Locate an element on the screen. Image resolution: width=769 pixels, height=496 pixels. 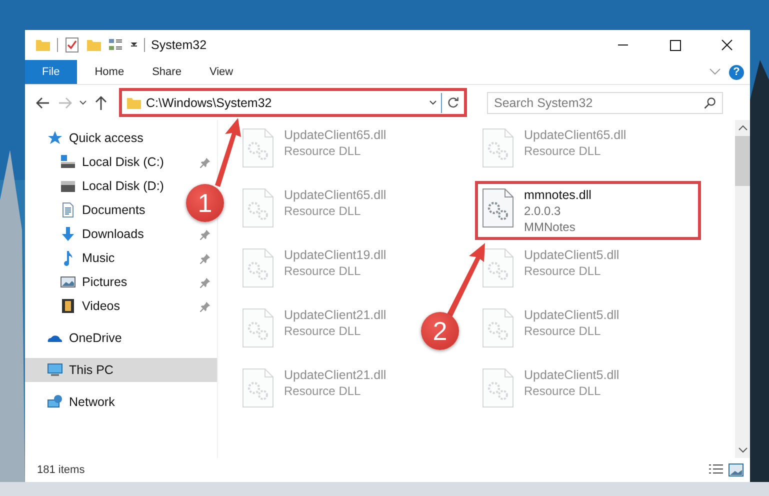
file-detail: MMNotes is located at coordinates (550, 227).